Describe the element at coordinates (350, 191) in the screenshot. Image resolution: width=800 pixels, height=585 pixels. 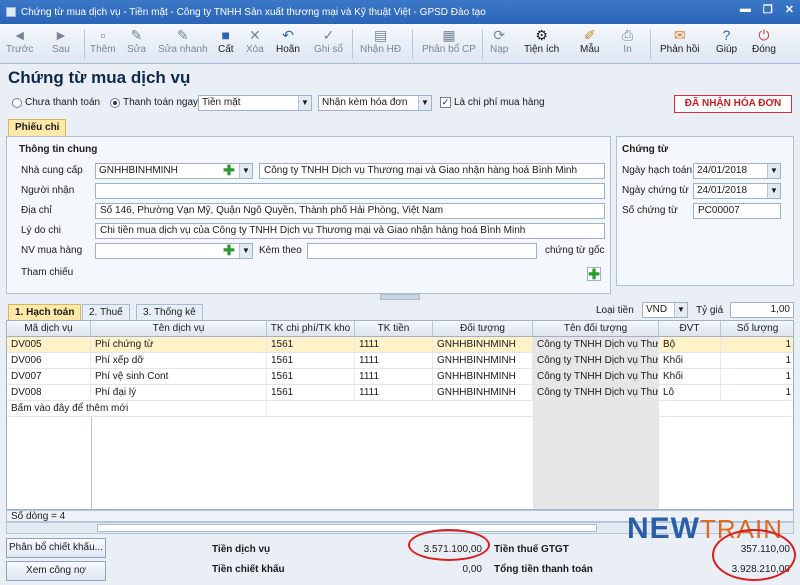
I see `receiver-field` at that location.